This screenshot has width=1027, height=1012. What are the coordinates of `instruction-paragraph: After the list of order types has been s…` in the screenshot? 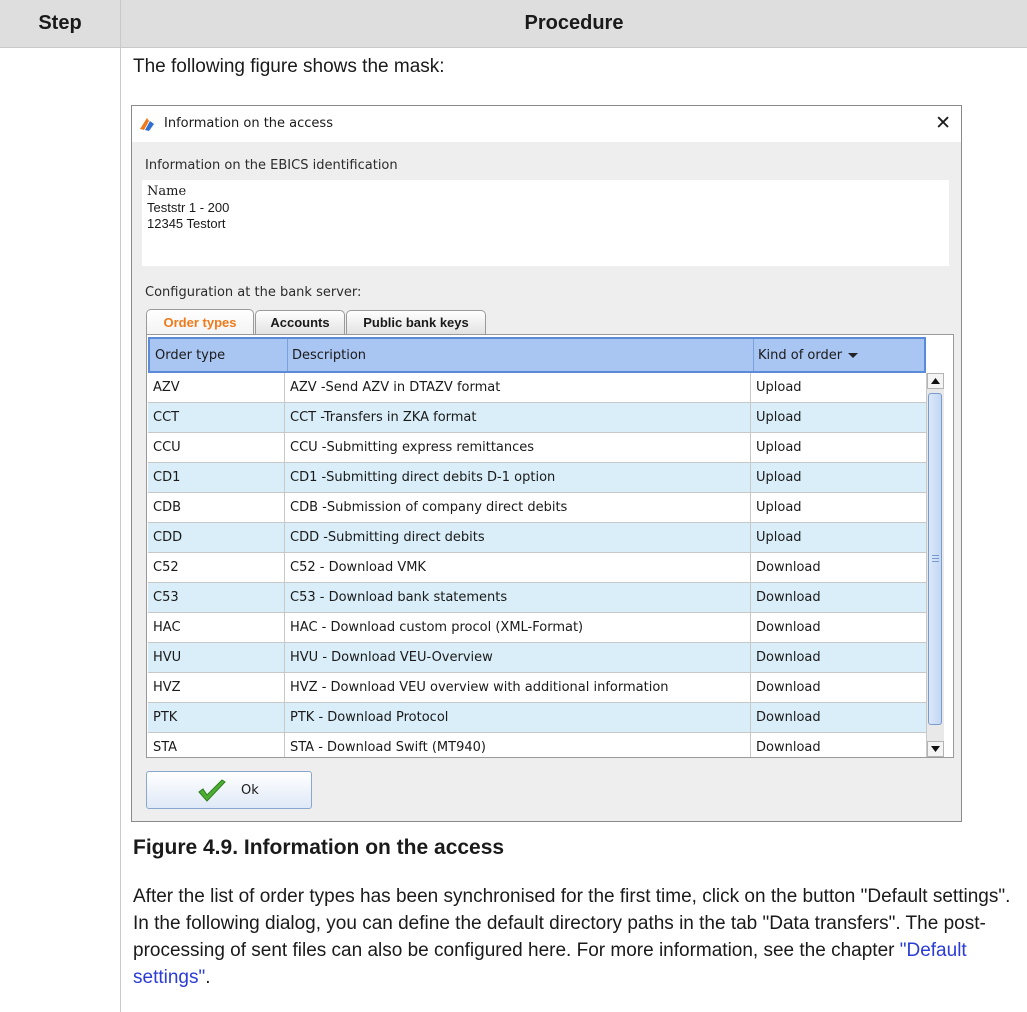 It's located at (578, 937).